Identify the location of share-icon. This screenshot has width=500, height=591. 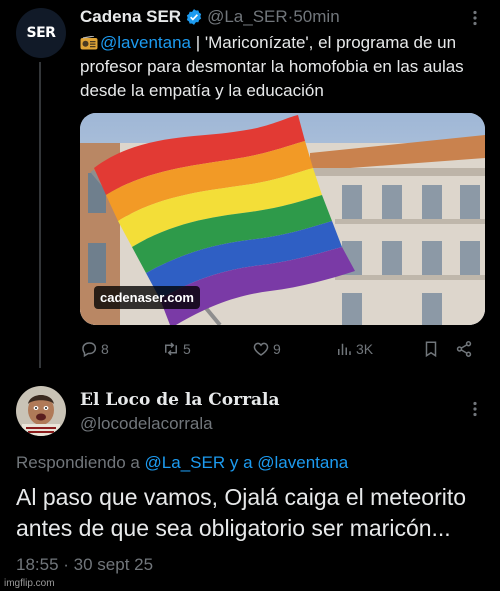
(464, 349).